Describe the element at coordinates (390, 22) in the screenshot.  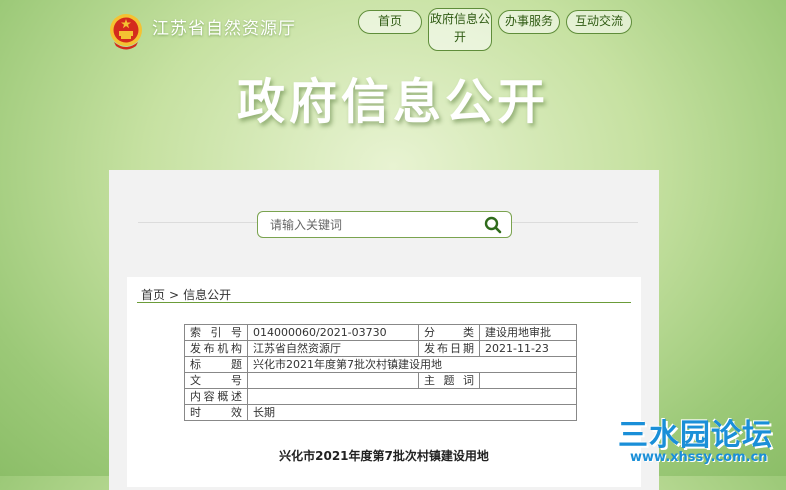
I see `nav-home: 首页` at that location.